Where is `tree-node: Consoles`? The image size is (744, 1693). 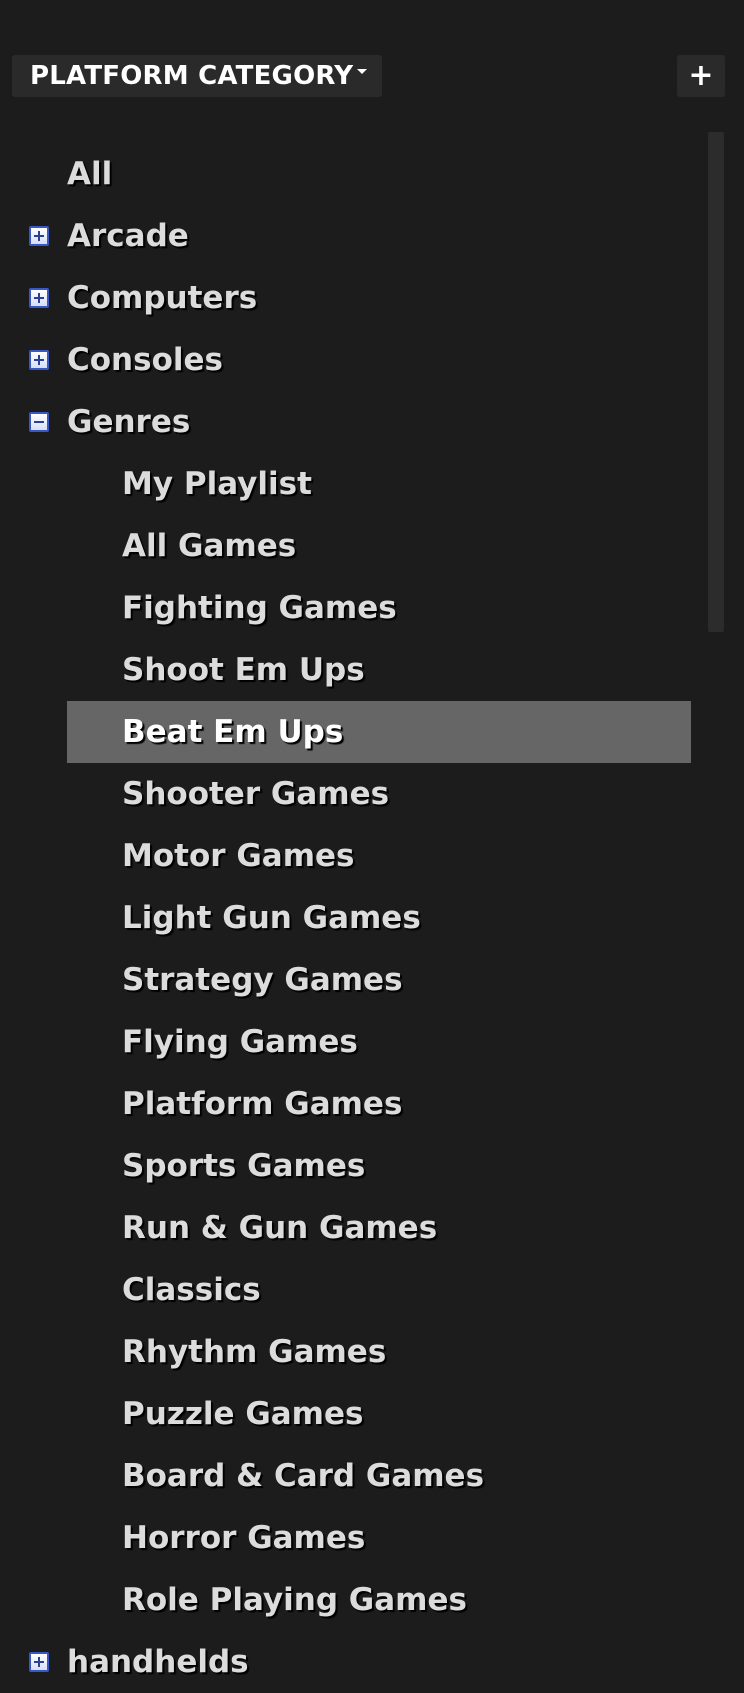
tree-node: Consoles is located at coordinates (350, 360).